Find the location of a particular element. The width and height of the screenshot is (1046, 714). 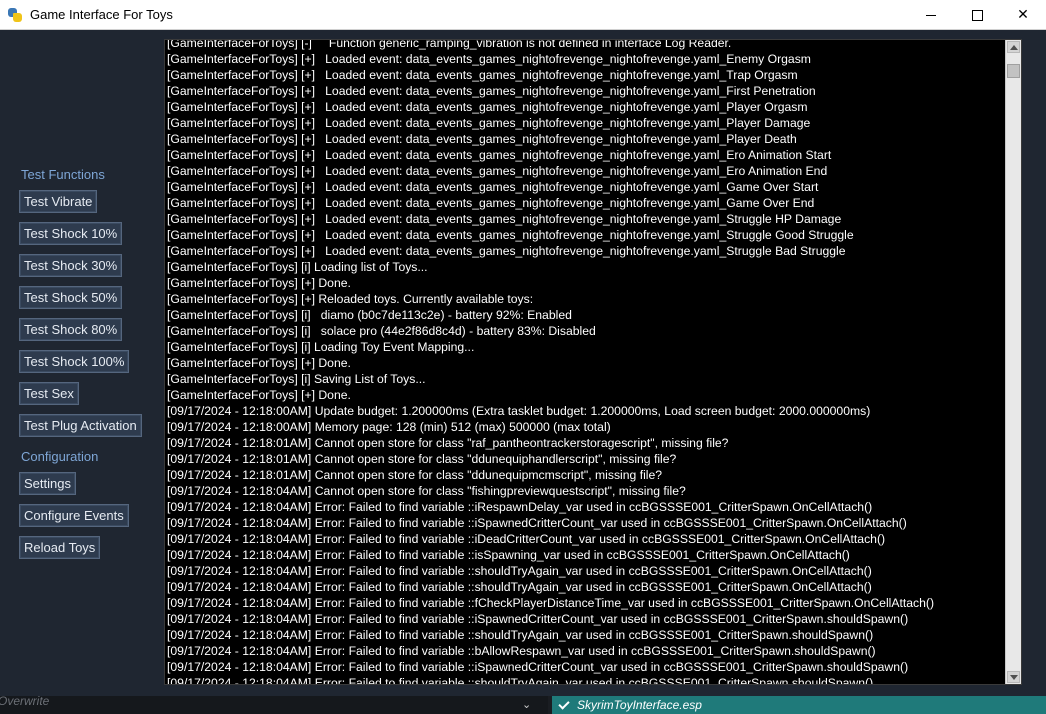

window-controls: ✕ is located at coordinates (977, 15).